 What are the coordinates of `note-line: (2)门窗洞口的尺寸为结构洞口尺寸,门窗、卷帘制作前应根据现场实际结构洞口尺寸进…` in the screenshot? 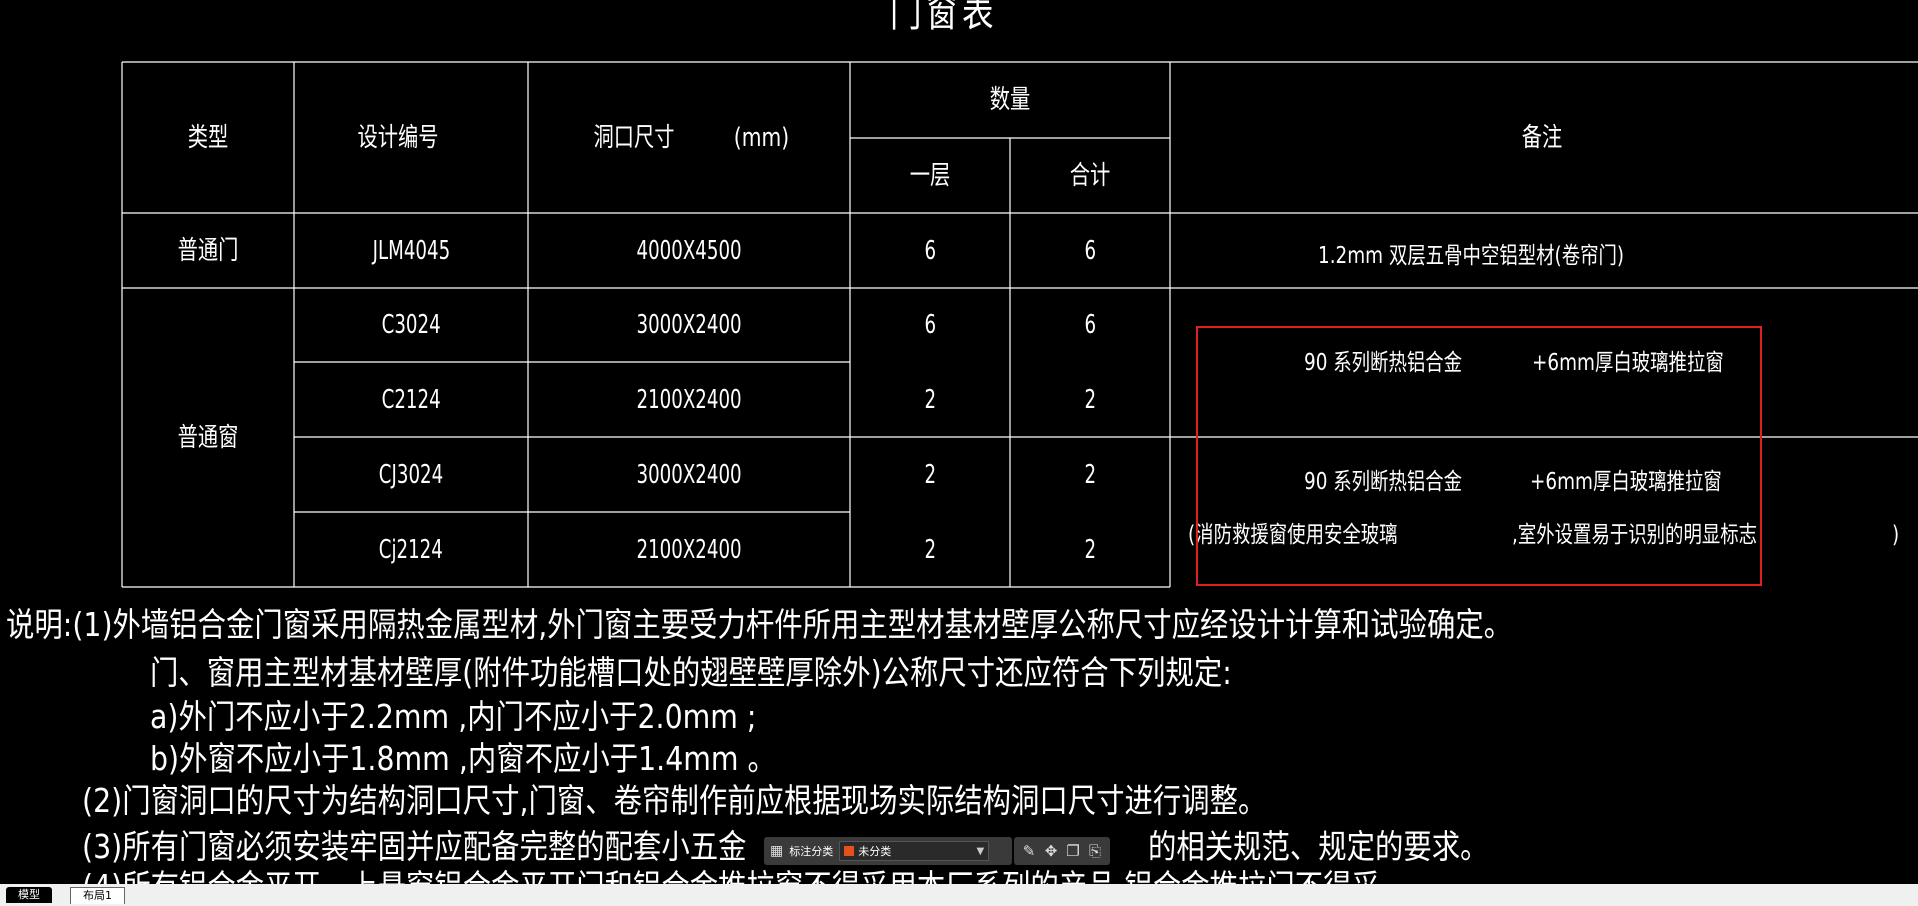 It's located at (674, 800).